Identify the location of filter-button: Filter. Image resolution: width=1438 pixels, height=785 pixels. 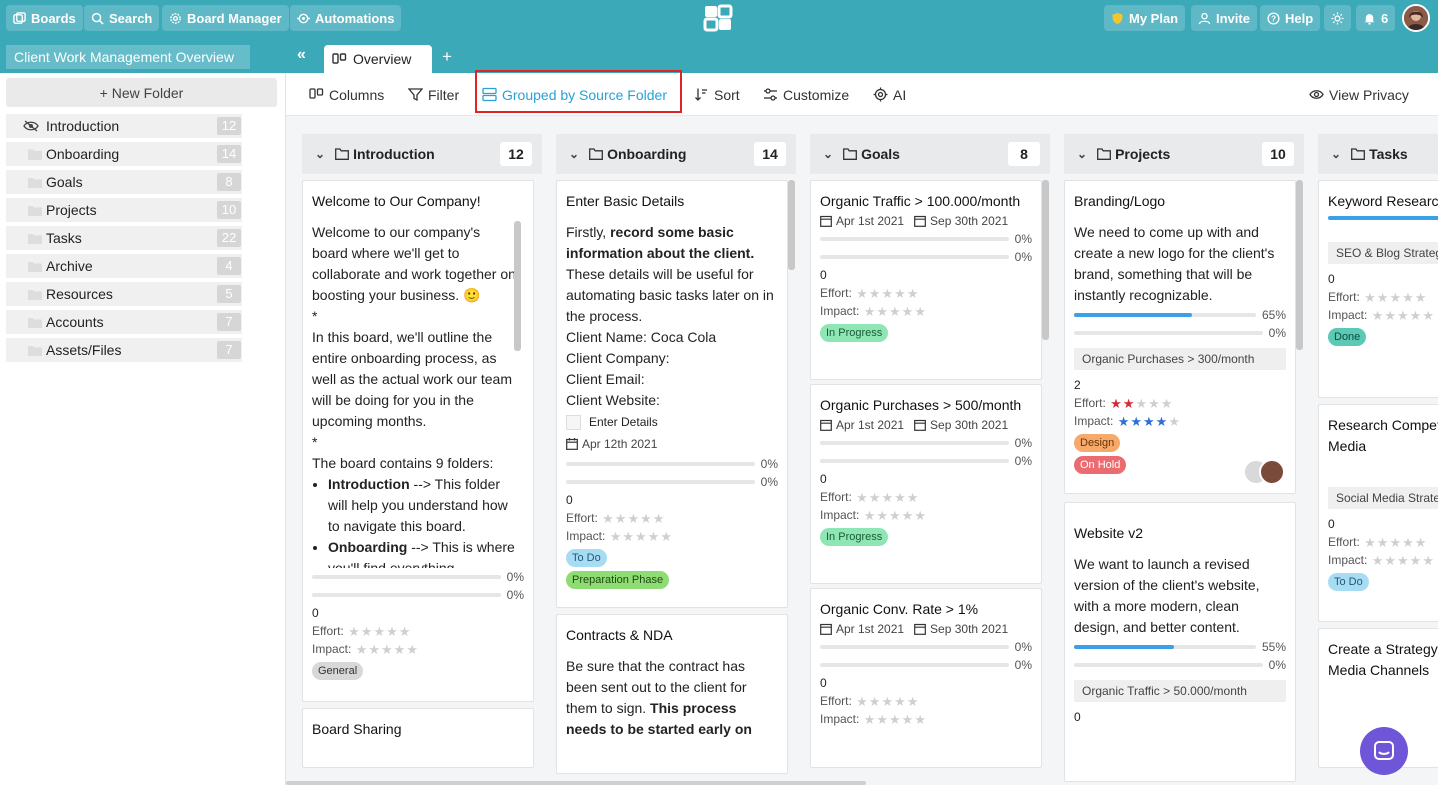
(433, 94).